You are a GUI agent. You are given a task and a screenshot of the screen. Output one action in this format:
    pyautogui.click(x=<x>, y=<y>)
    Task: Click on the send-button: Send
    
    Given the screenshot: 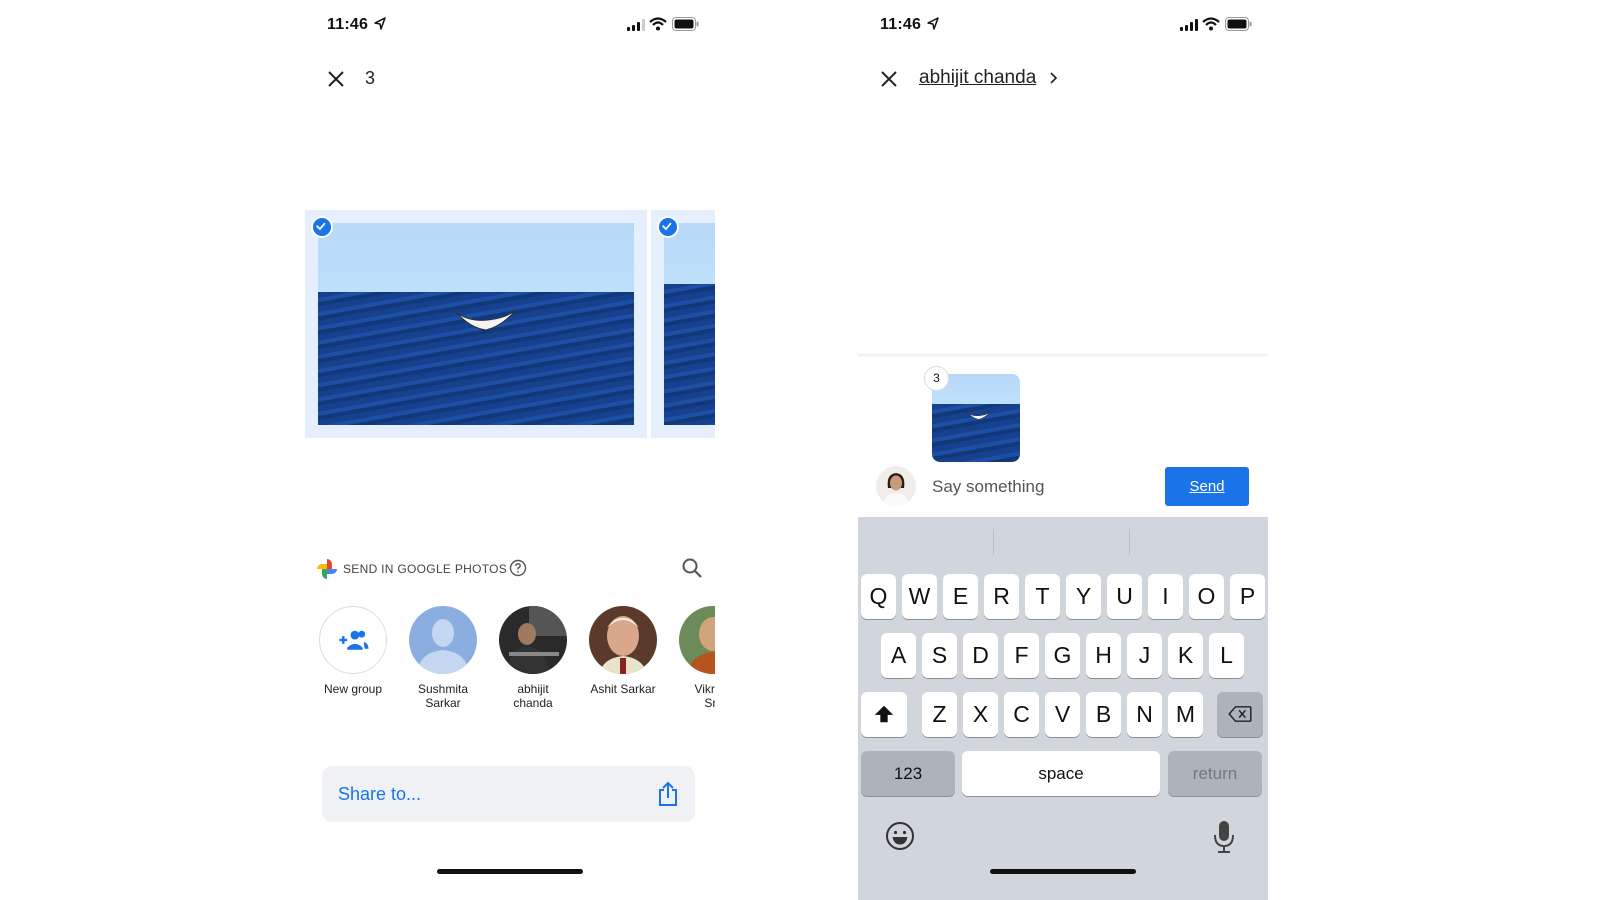 What is the action you would take?
    pyautogui.click(x=1207, y=486)
    